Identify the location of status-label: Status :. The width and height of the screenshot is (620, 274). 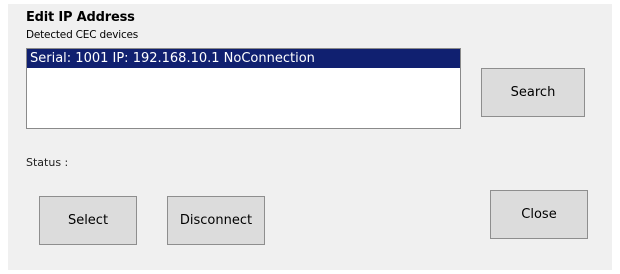
(47, 162).